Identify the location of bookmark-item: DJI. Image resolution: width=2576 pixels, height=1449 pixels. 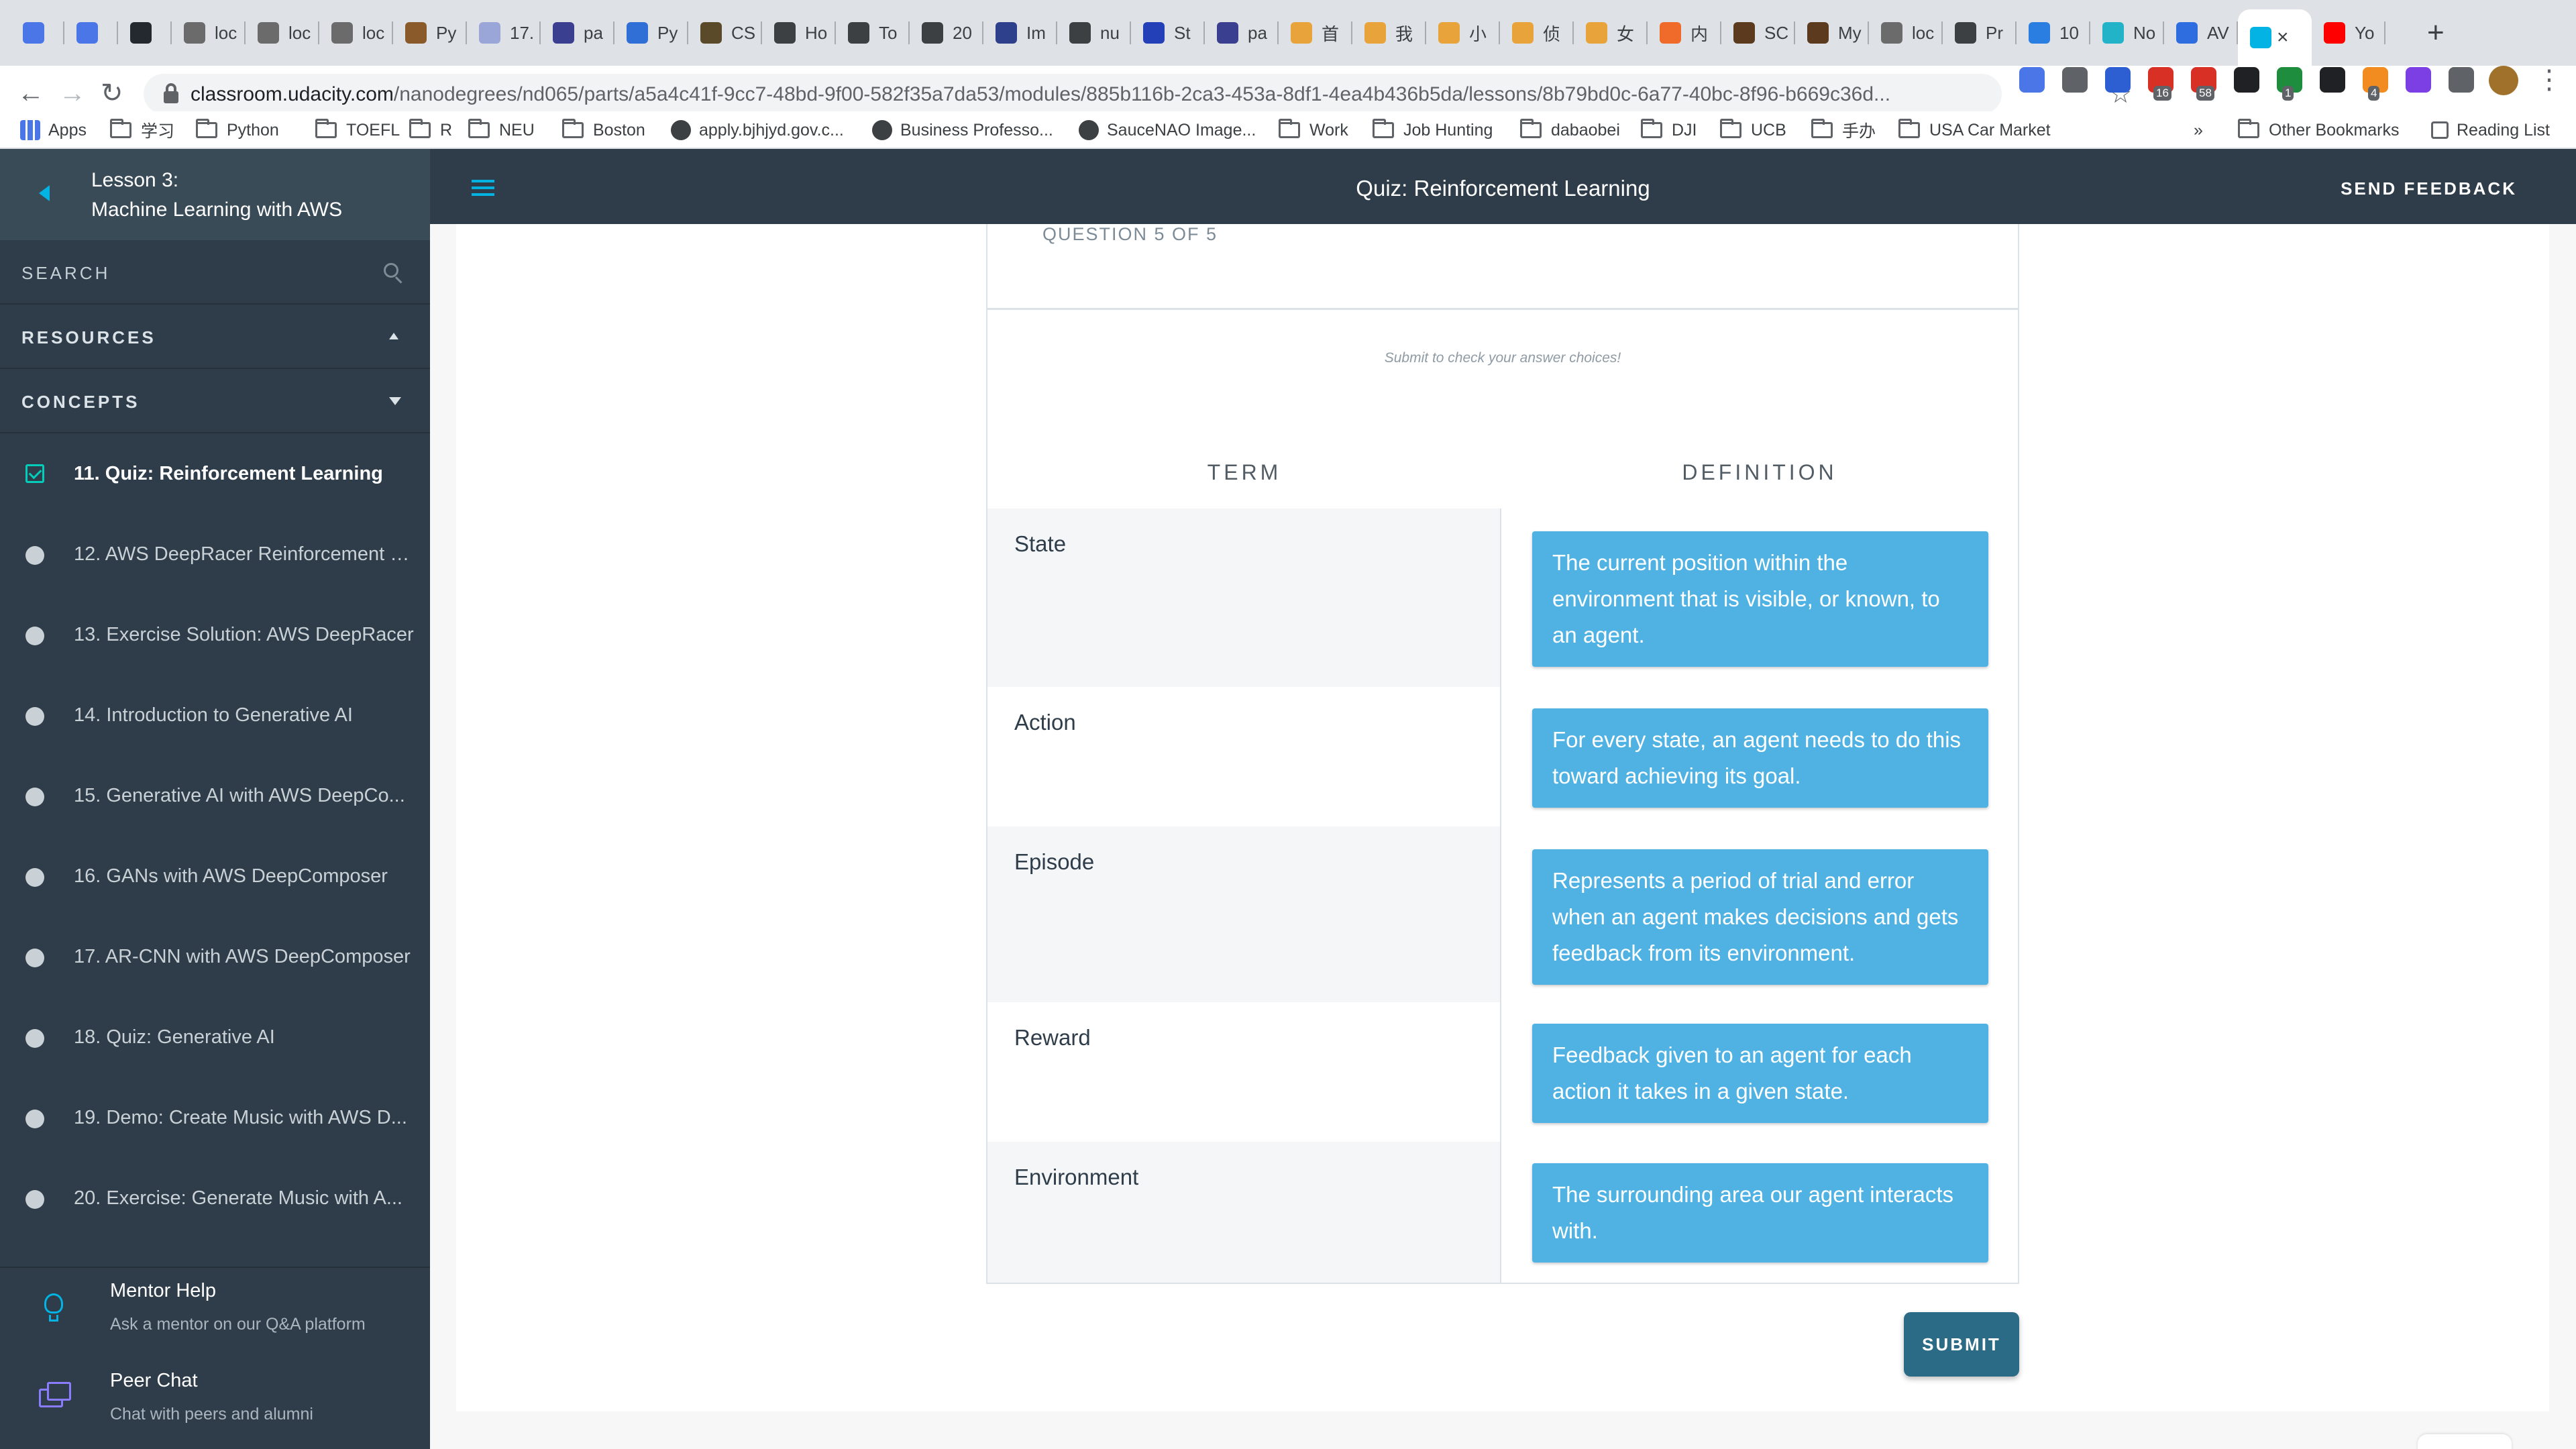
(1669, 130).